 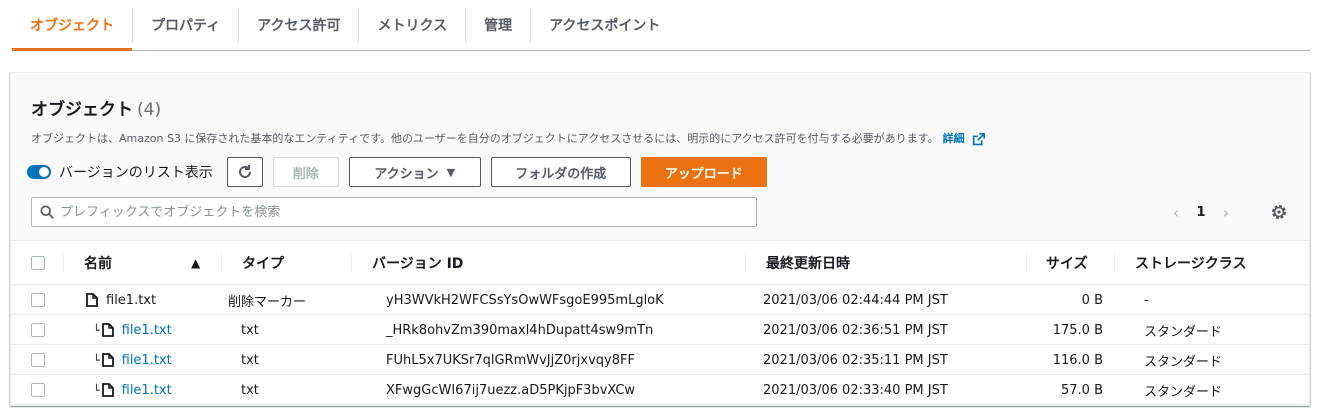 What do you see at coordinates (263, 263) in the screenshot?
I see `column-header-type: タイプ` at bounding box center [263, 263].